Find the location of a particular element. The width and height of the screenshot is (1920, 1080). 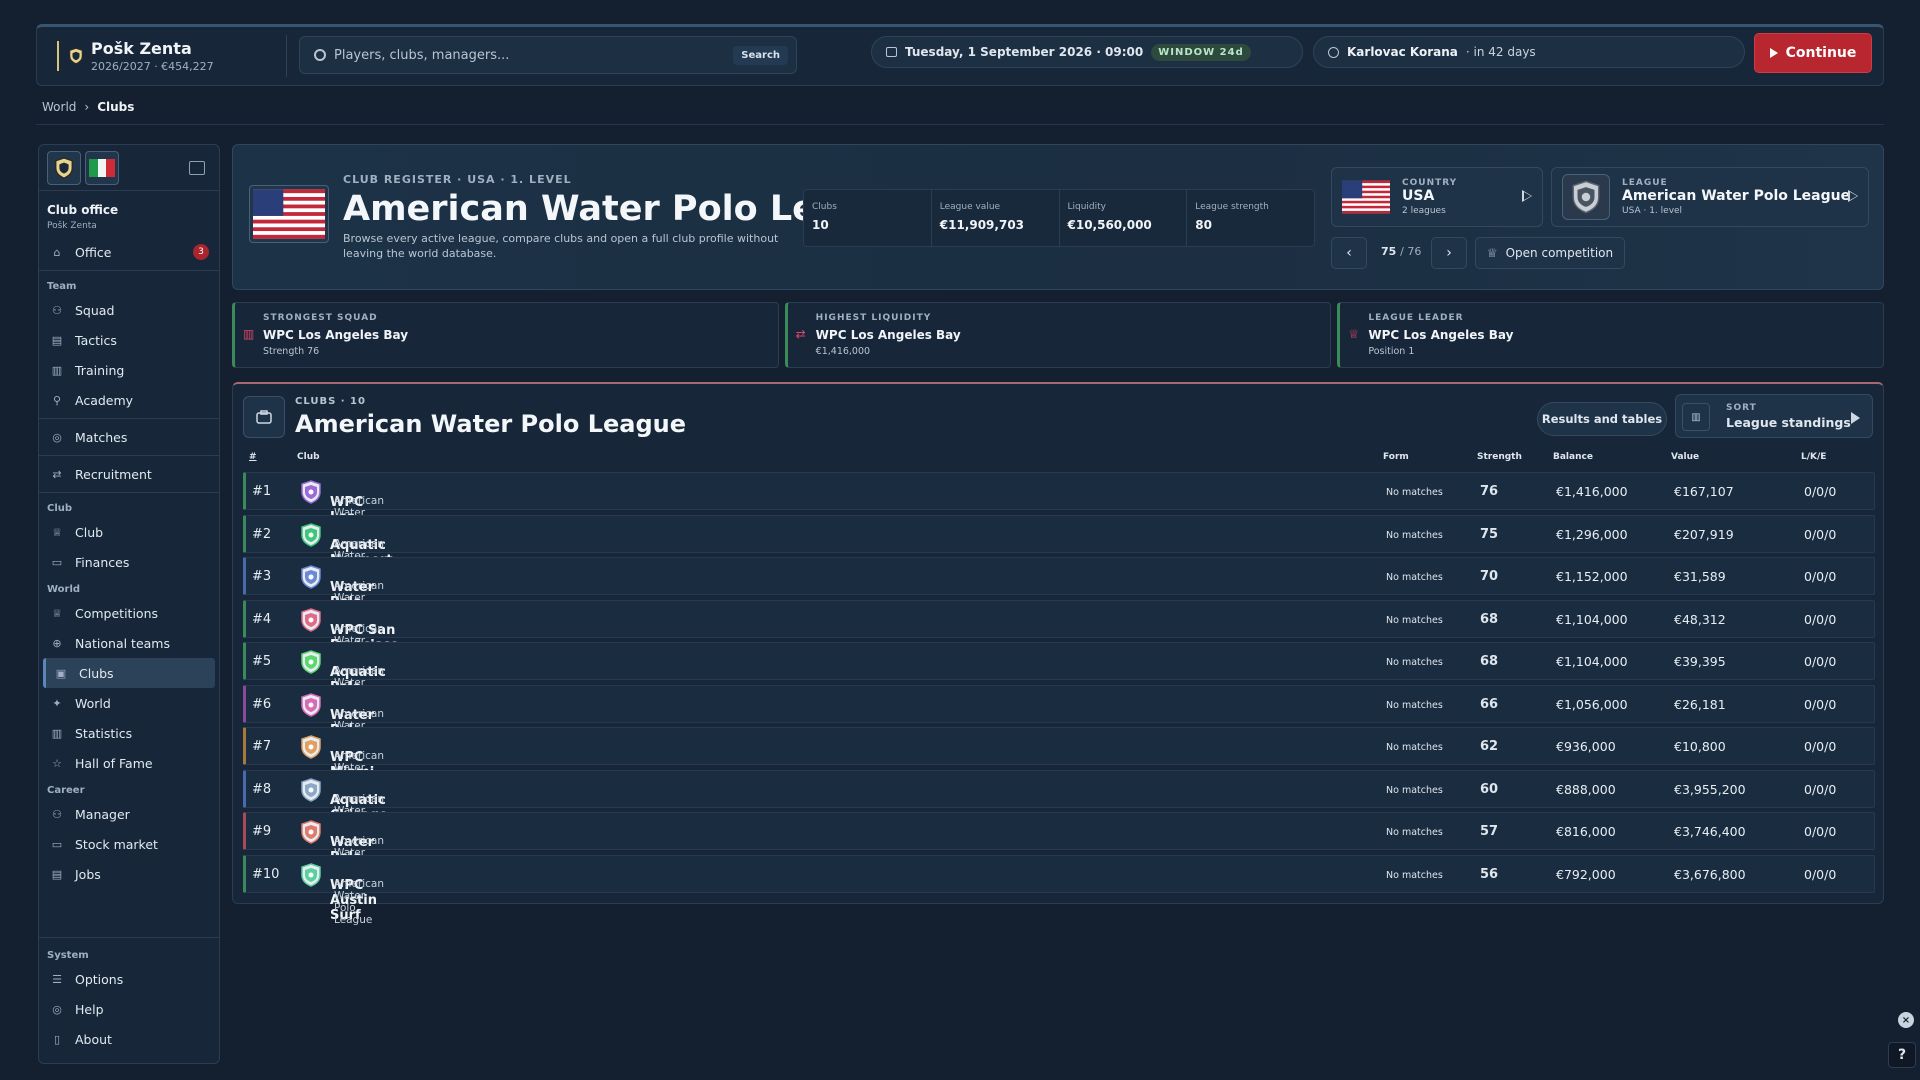

sidebar-item-hall-of-fame: ☆ Hall of Fame is located at coordinates (129, 763).